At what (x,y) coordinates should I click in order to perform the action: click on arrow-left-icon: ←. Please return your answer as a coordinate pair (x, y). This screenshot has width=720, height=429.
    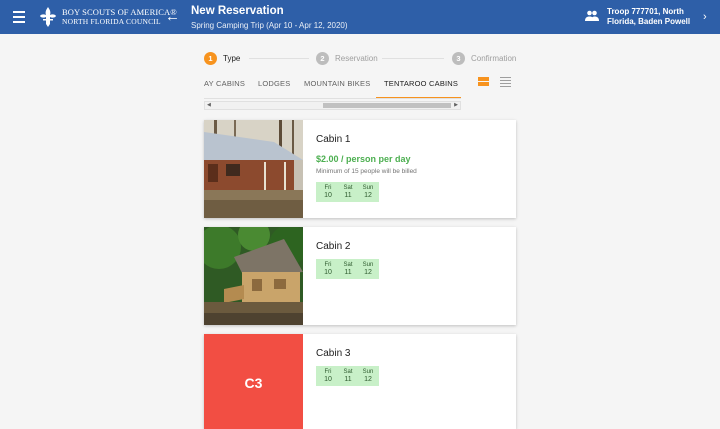
    Looking at the image, I should click on (173, 17).